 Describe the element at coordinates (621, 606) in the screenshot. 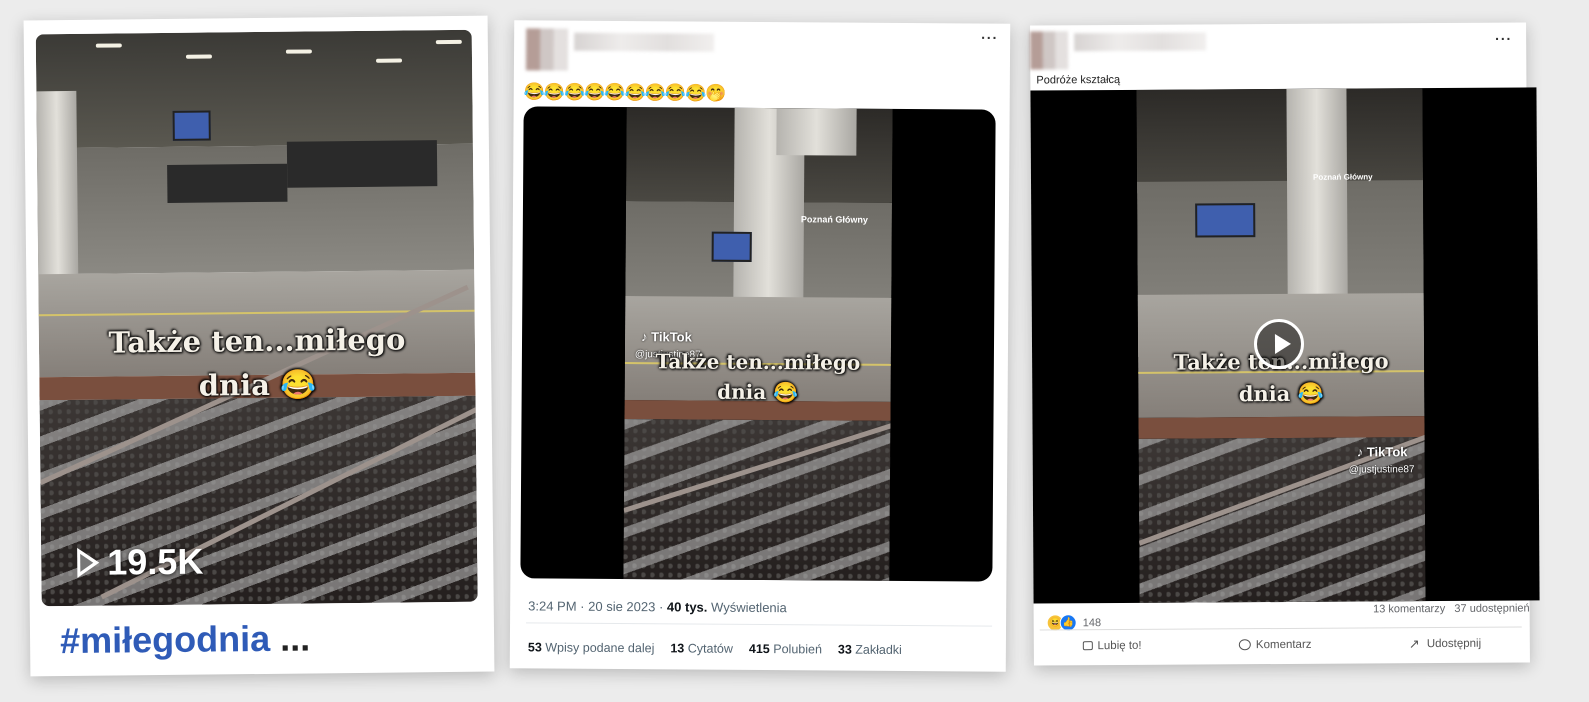

I see `post-date: 20 sie 2023` at that location.